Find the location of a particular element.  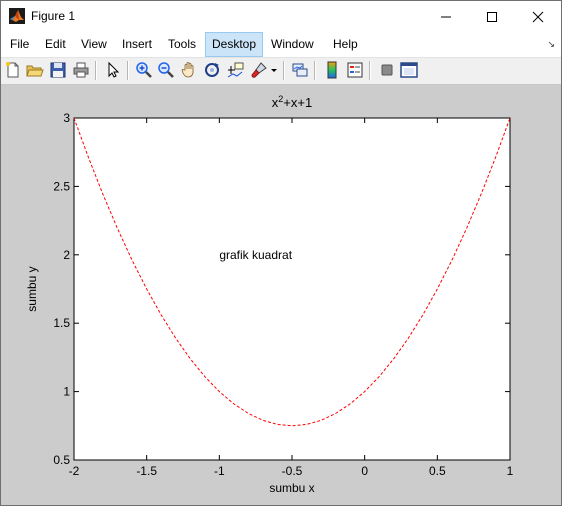

x-tick-label: -1.5 is located at coordinates (146, 471).